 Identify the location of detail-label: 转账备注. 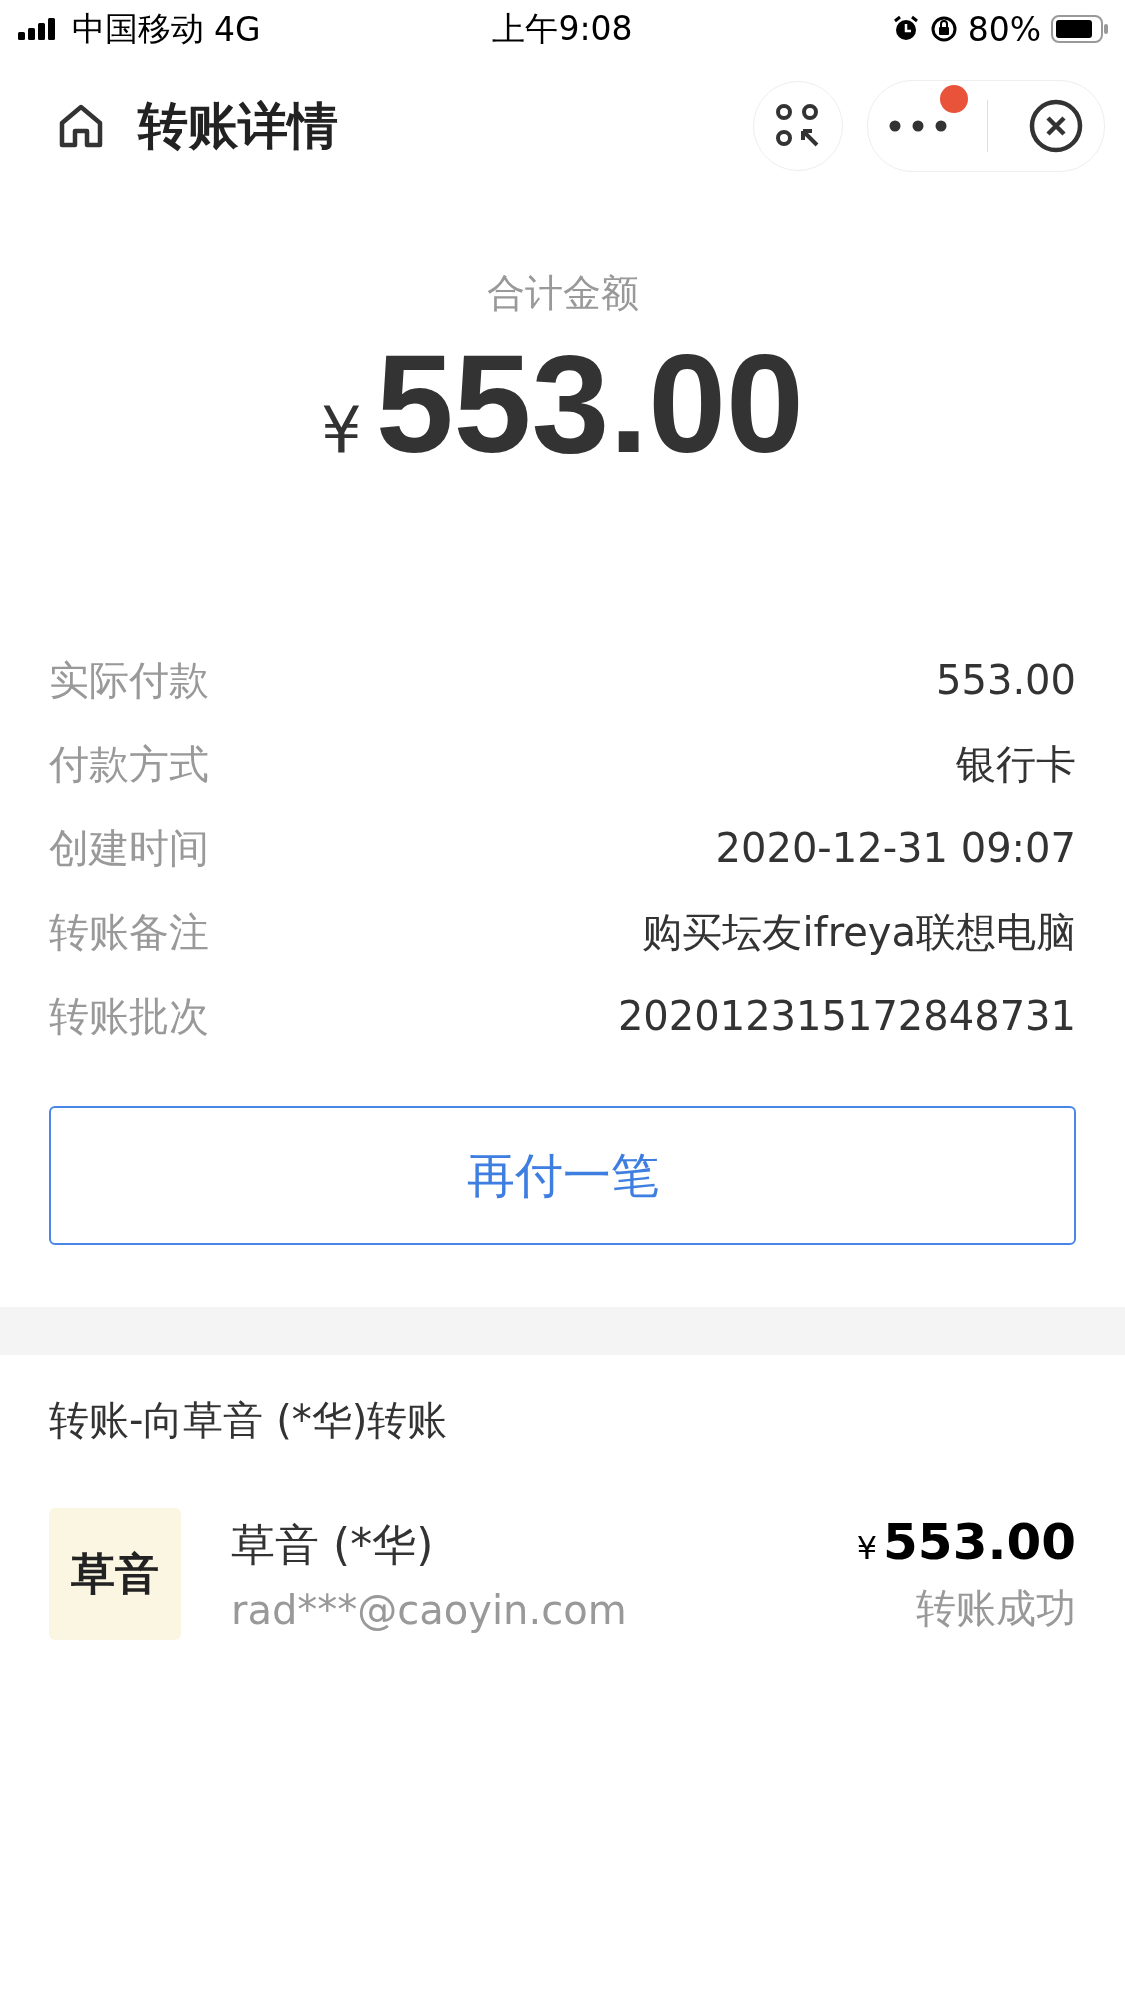
(129, 932).